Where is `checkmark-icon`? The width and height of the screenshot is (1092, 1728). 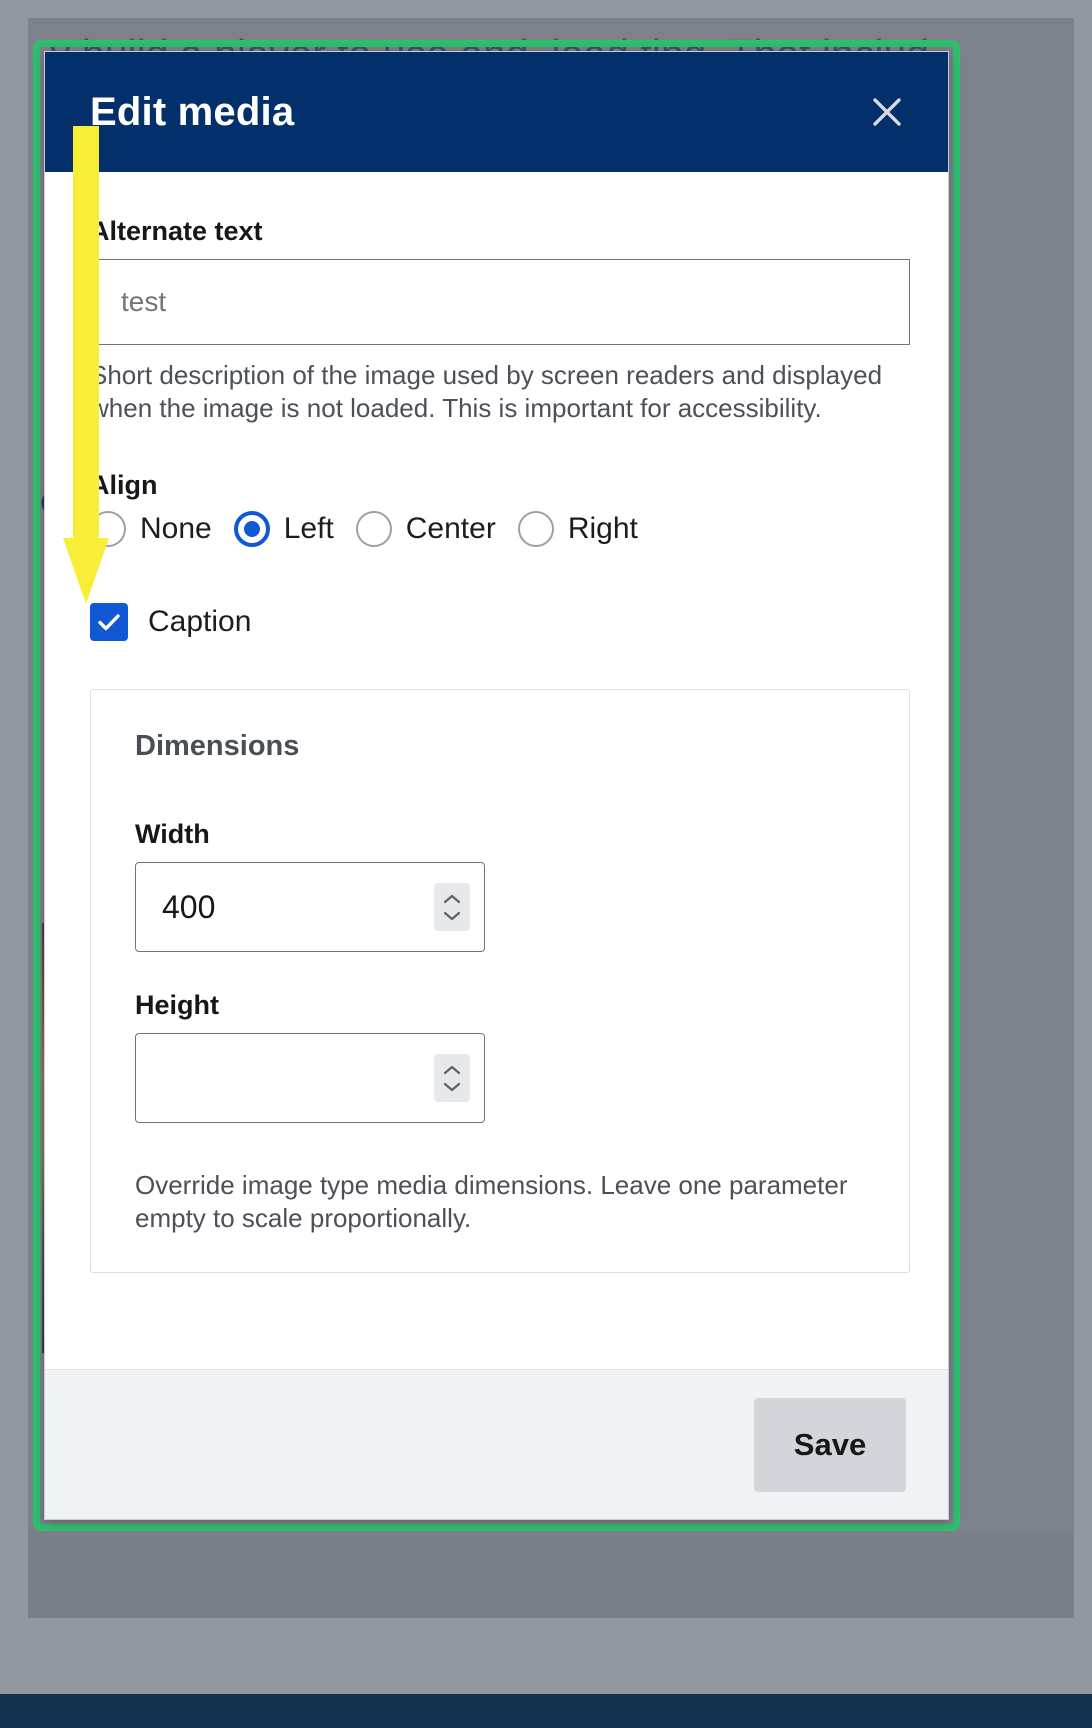 checkmark-icon is located at coordinates (109, 622).